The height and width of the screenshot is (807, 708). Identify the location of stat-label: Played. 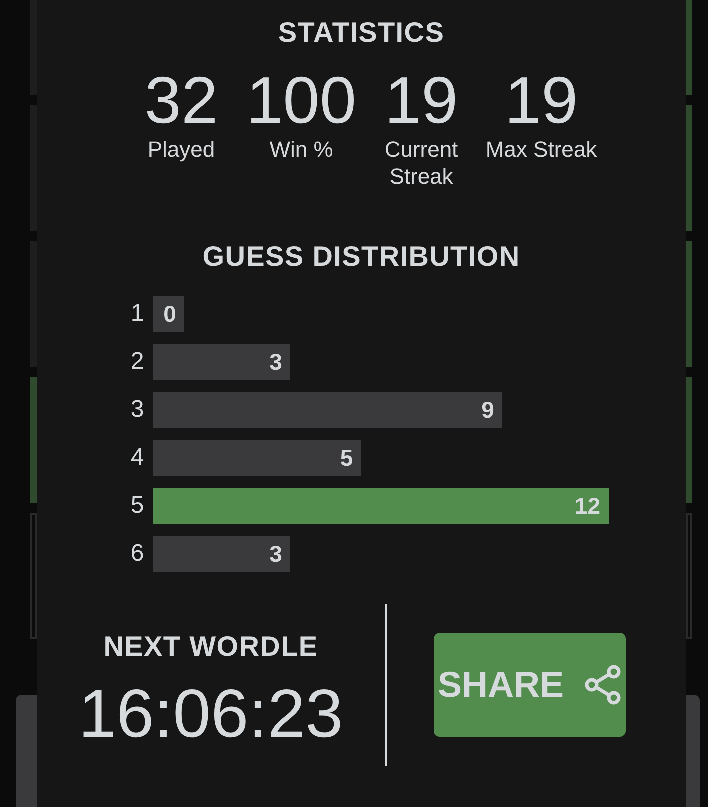
(182, 149).